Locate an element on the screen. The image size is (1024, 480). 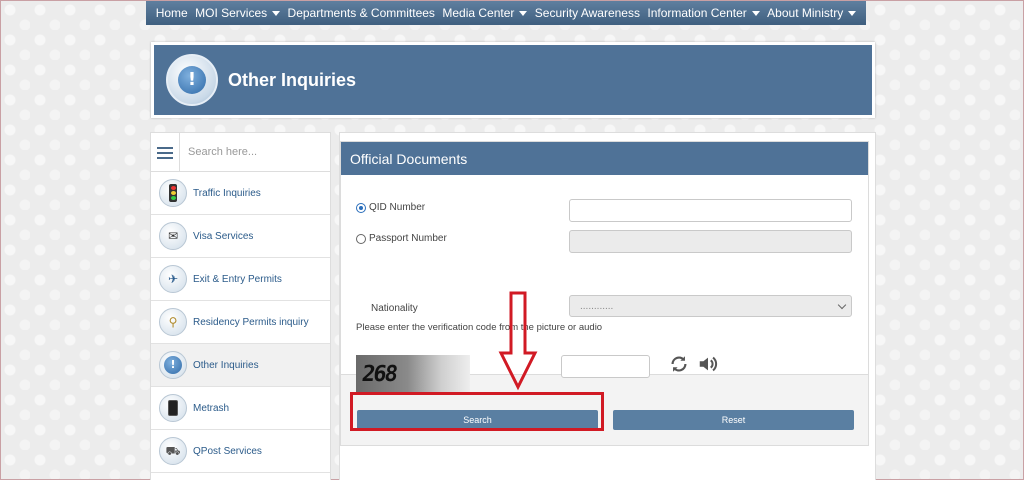
sidebar-item-exit-entry-permits: ✈ Exit & Entry Permits is located at coordinates (240, 279).